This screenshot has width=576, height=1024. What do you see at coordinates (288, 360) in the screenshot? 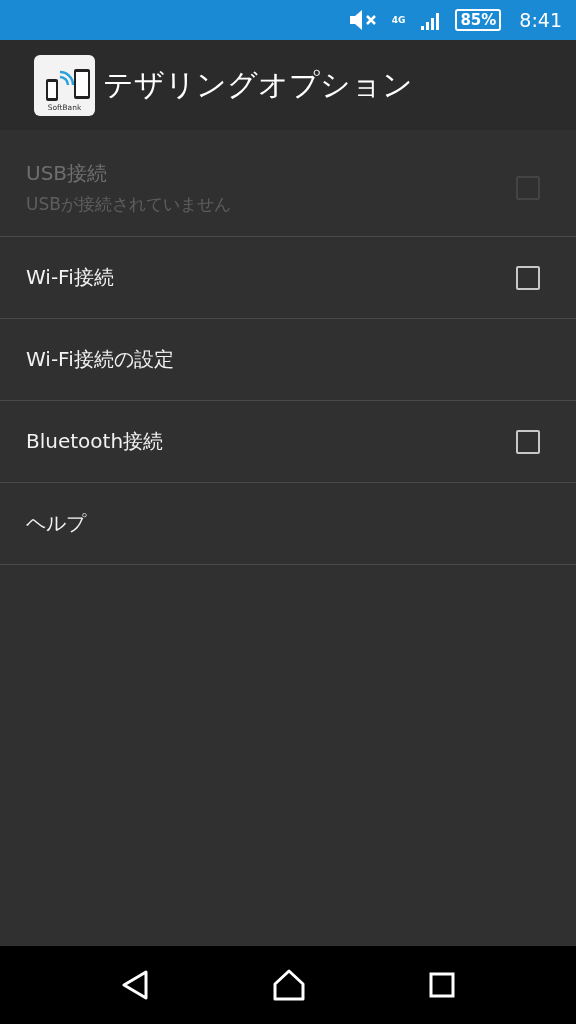
I see `settings-item: Wi-Fi接続の設定` at bounding box center [288, 360].